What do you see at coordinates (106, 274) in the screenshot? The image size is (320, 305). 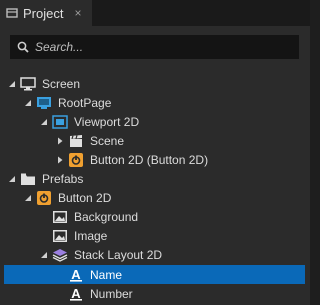 I see `tree-item-label: Name` at bounding box center [106, 274].